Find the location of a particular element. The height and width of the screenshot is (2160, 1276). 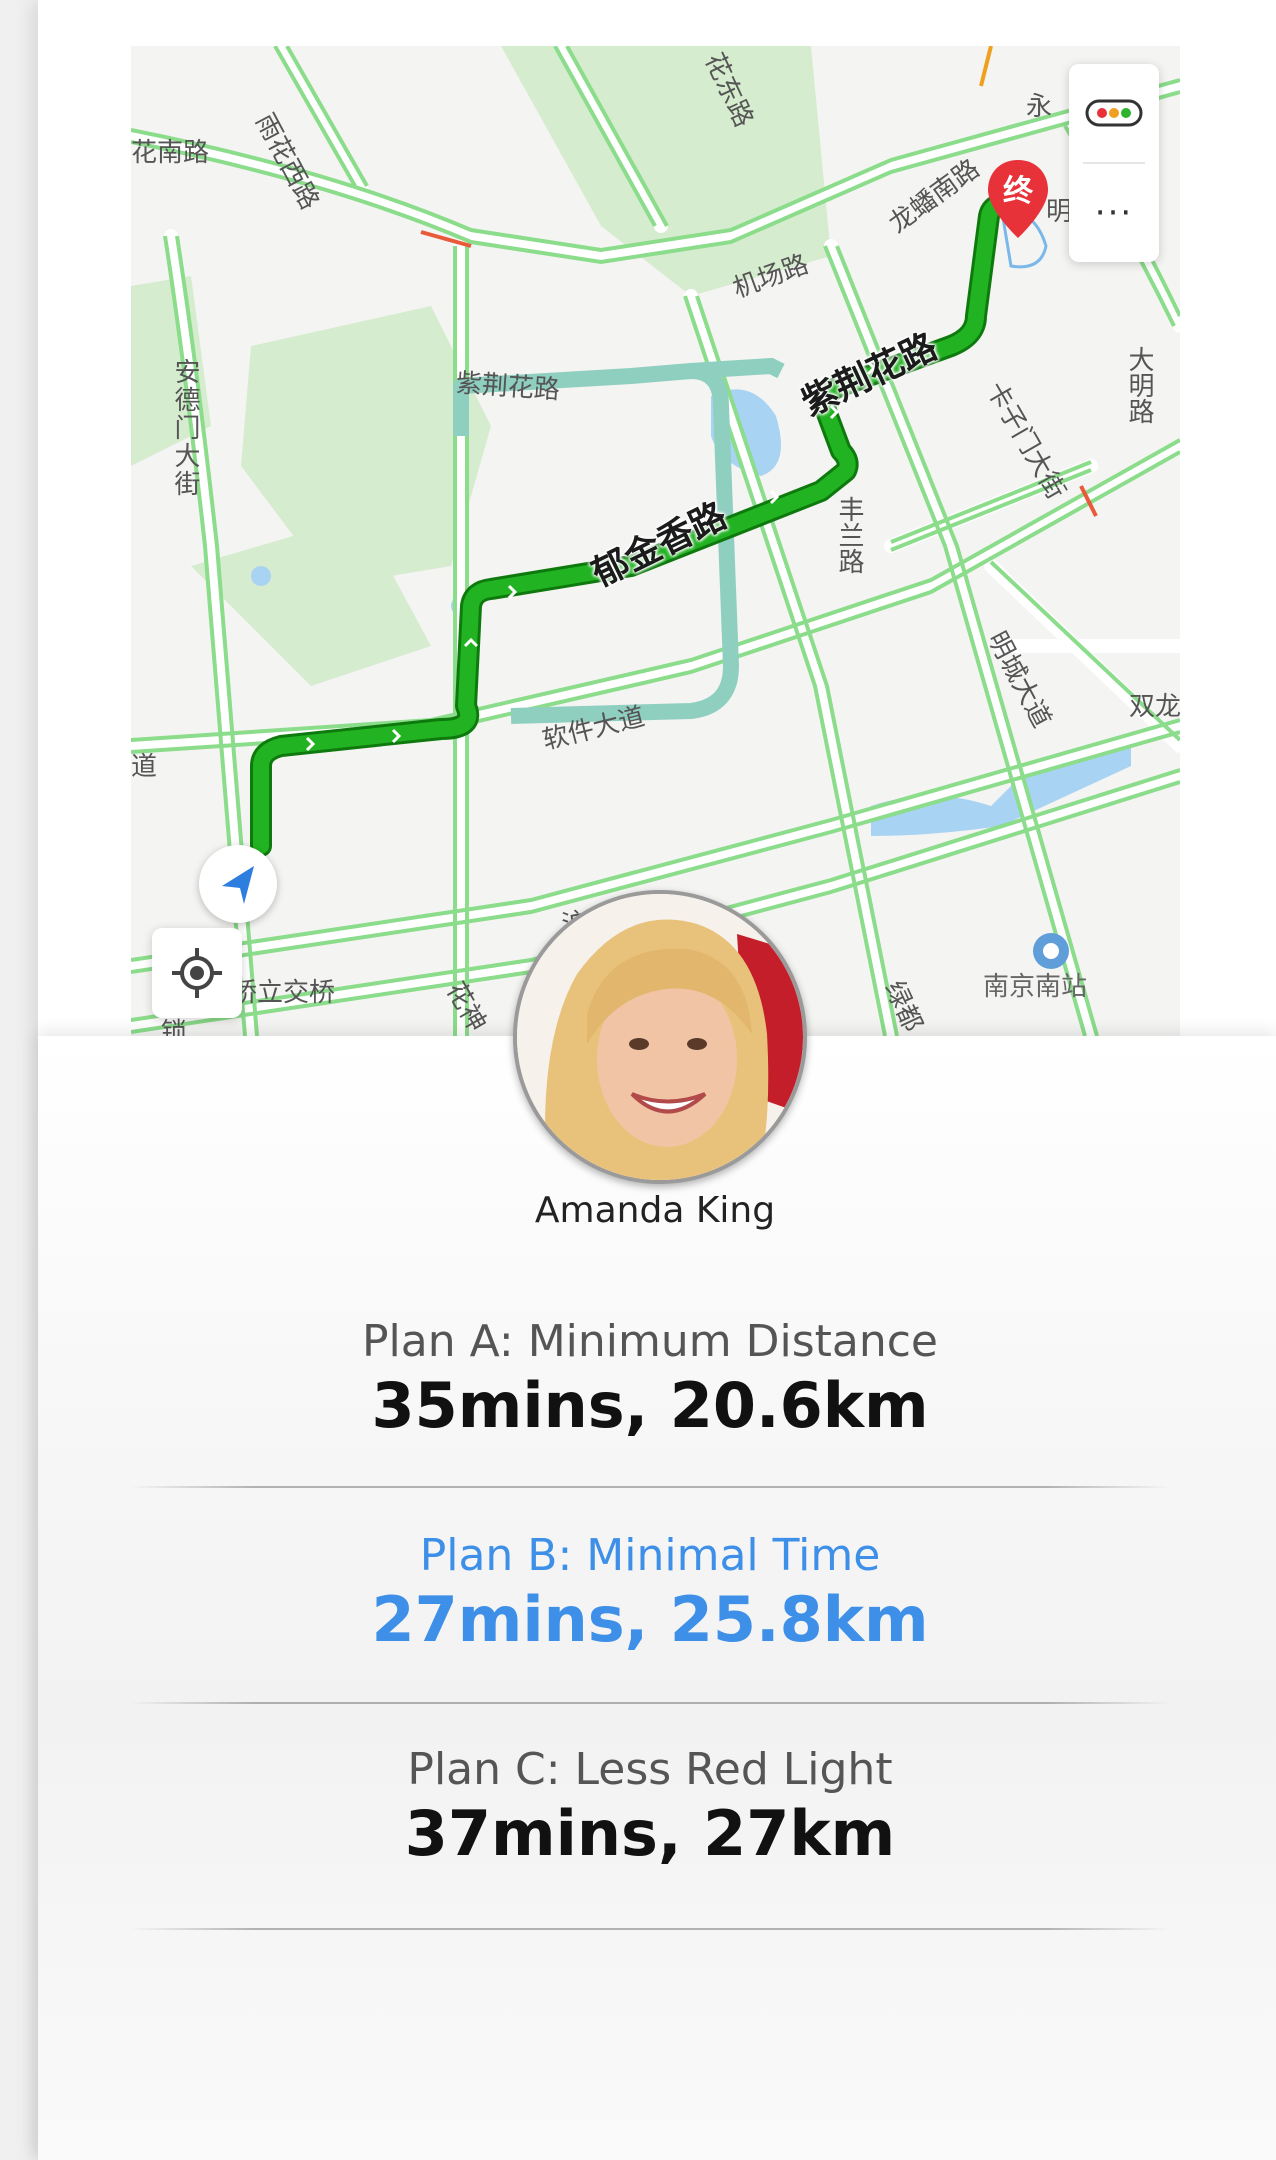

station-label: 南京南站 is located at coordinates (1035, 987).